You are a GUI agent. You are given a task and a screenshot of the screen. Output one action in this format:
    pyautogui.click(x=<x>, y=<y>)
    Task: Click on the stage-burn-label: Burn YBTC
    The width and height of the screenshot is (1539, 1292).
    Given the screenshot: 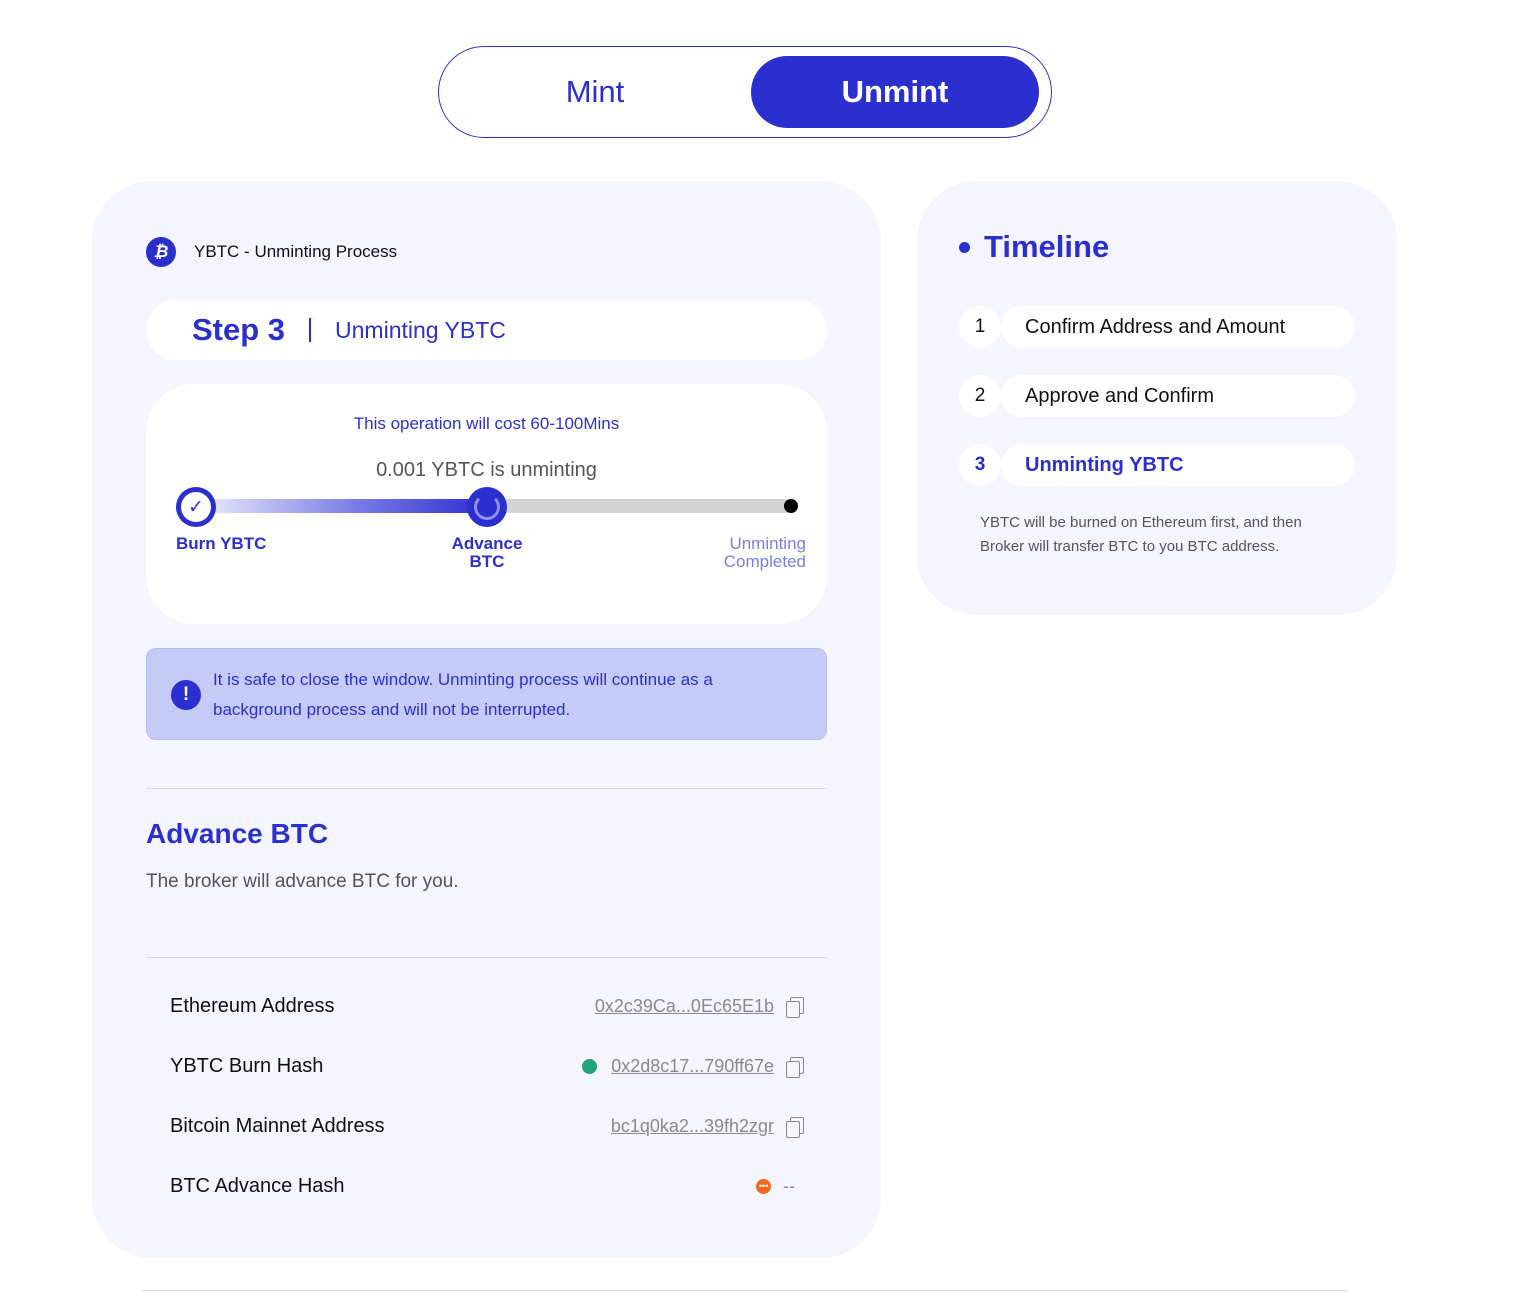 What is the action you would take?
    pyautogui.click(x=221, y=543)
    